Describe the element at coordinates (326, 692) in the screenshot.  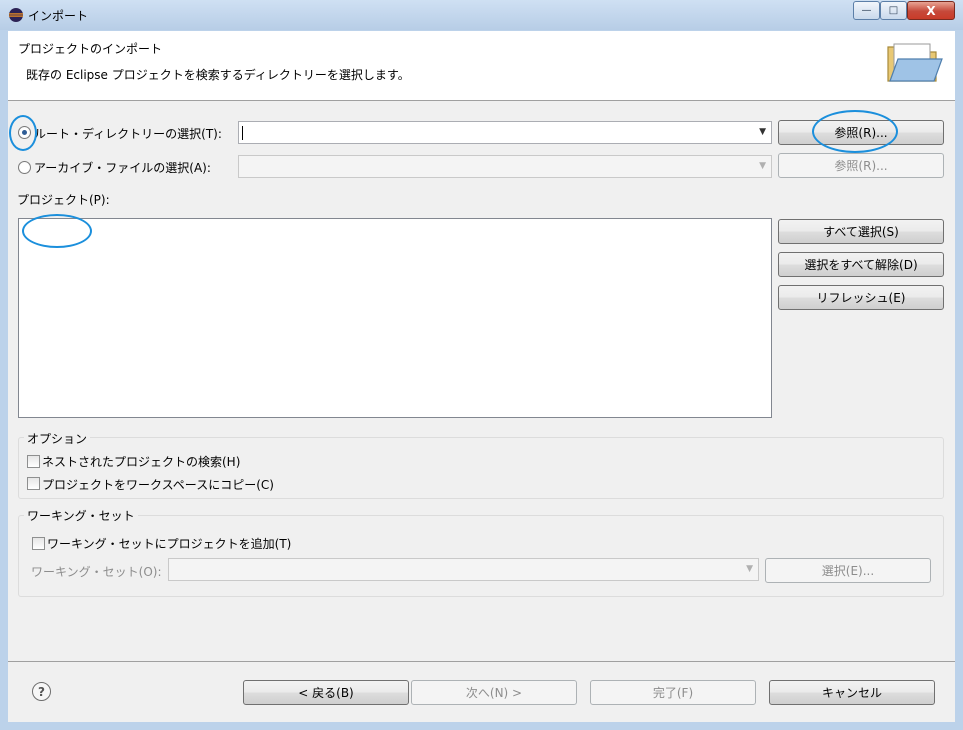
I see `back-button: < 戻る(B)` at that location.